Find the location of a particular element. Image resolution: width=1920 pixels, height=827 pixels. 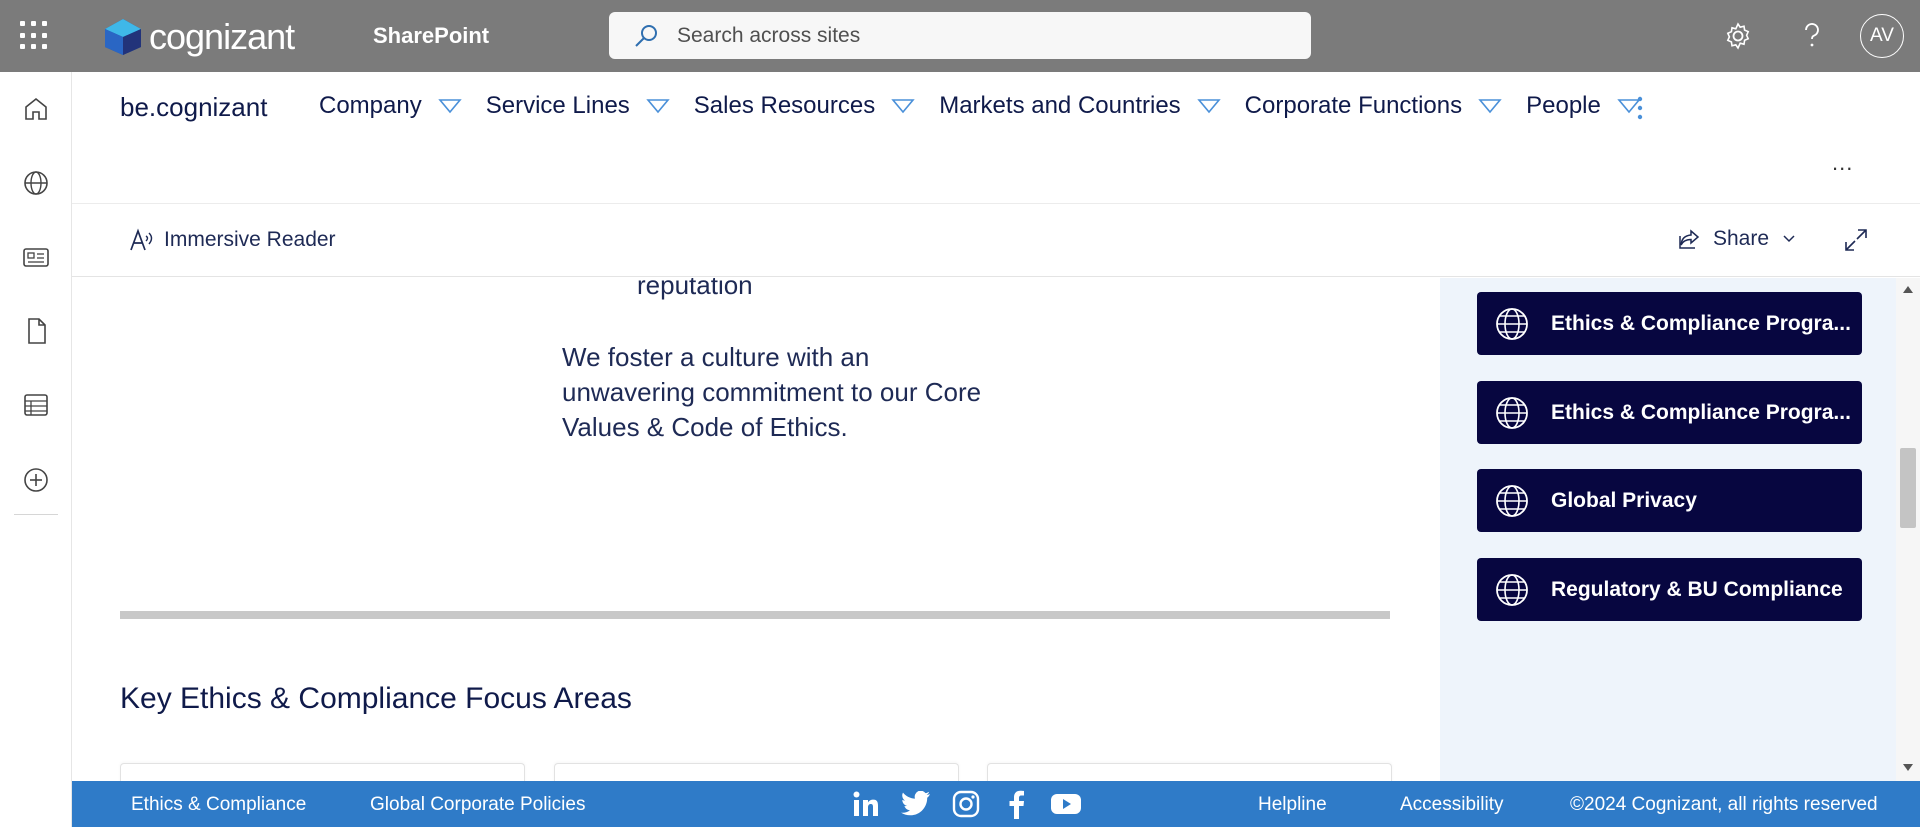

nav-label: Markets and Countries is located at coordinates (1060, 105).